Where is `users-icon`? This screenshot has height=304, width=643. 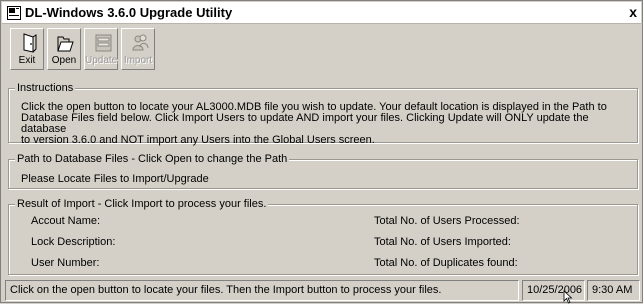
users-icon is located at coordinates (140, 42).